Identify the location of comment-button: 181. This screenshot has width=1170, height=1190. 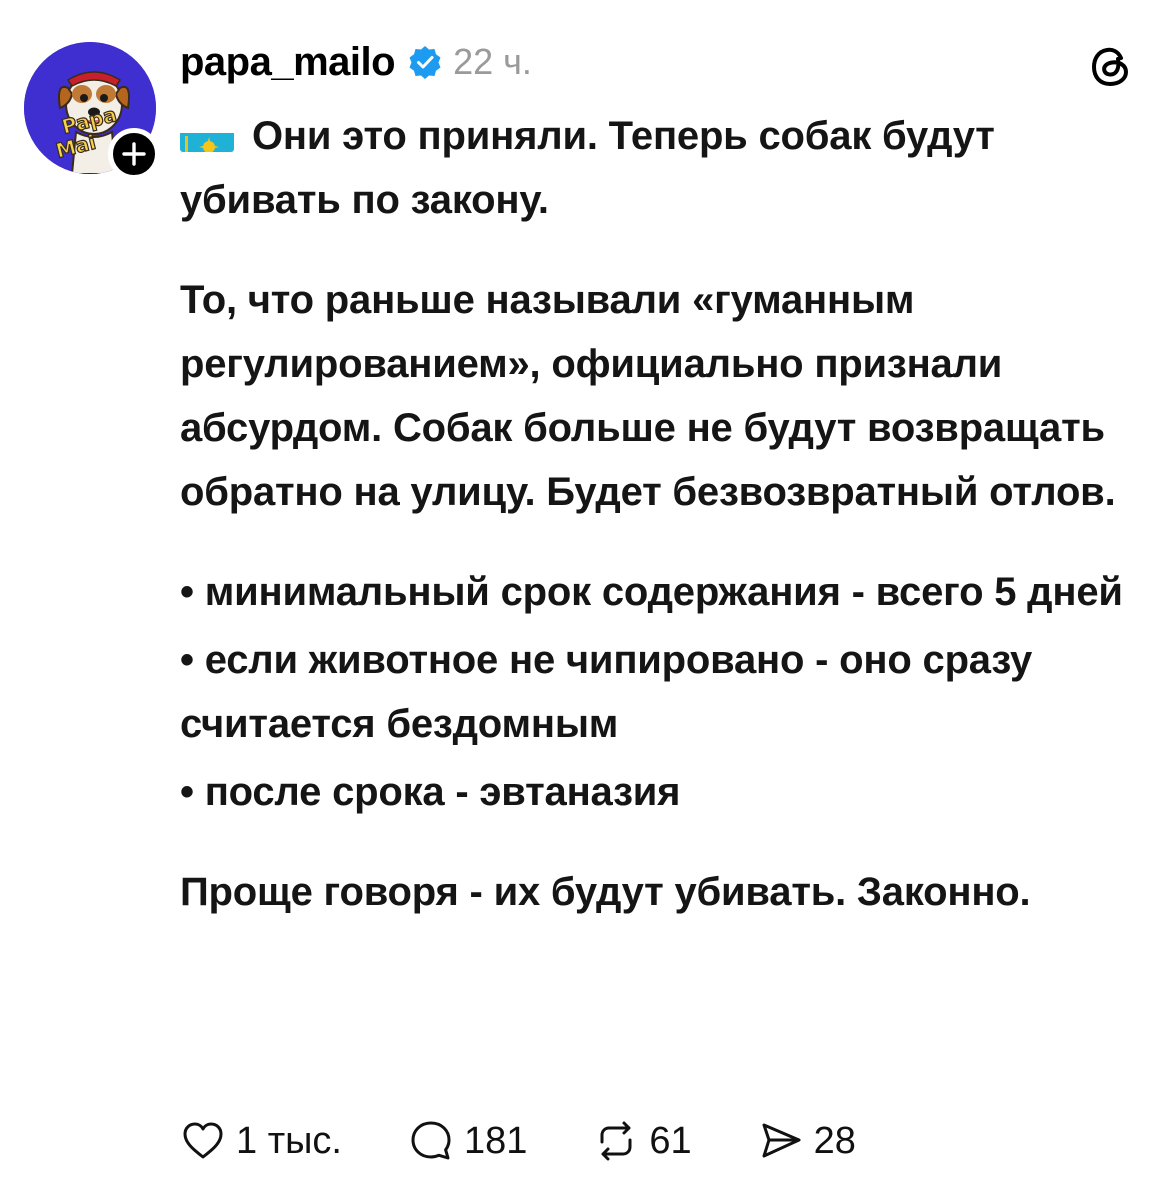
(467, 1141).